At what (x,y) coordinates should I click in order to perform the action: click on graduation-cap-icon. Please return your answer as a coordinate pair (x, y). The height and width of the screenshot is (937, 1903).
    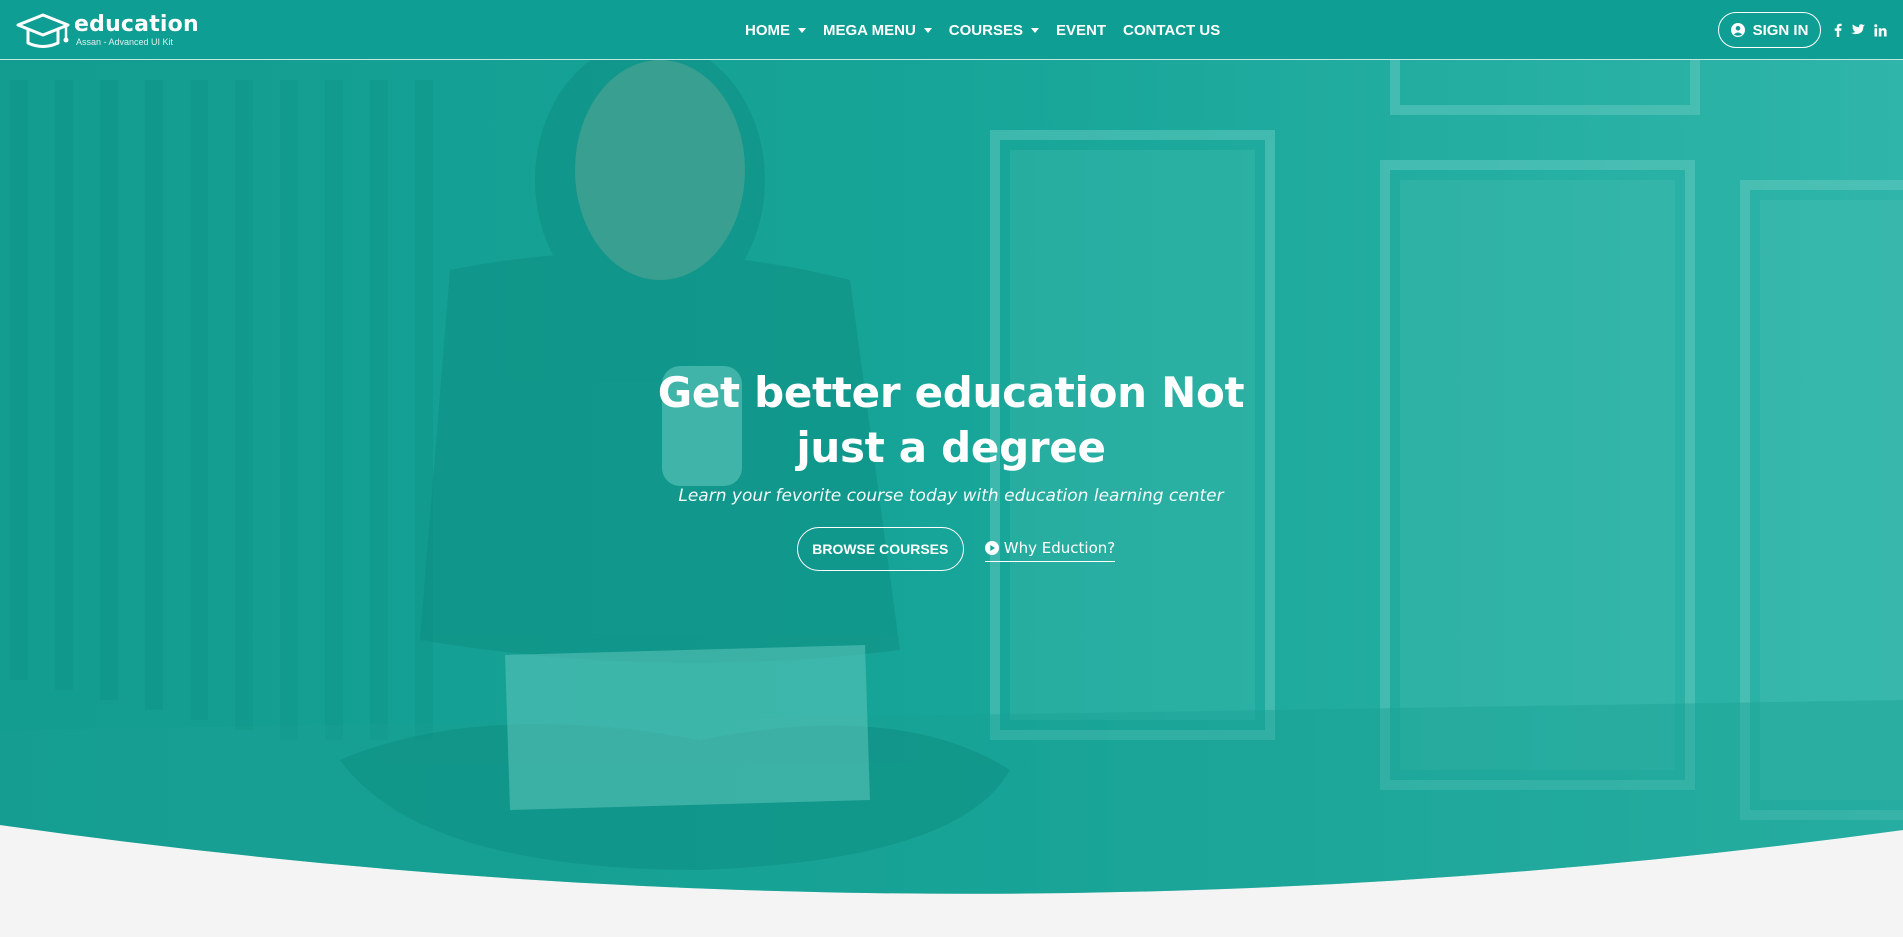
    Looking at the image, I should click on (43, 30).